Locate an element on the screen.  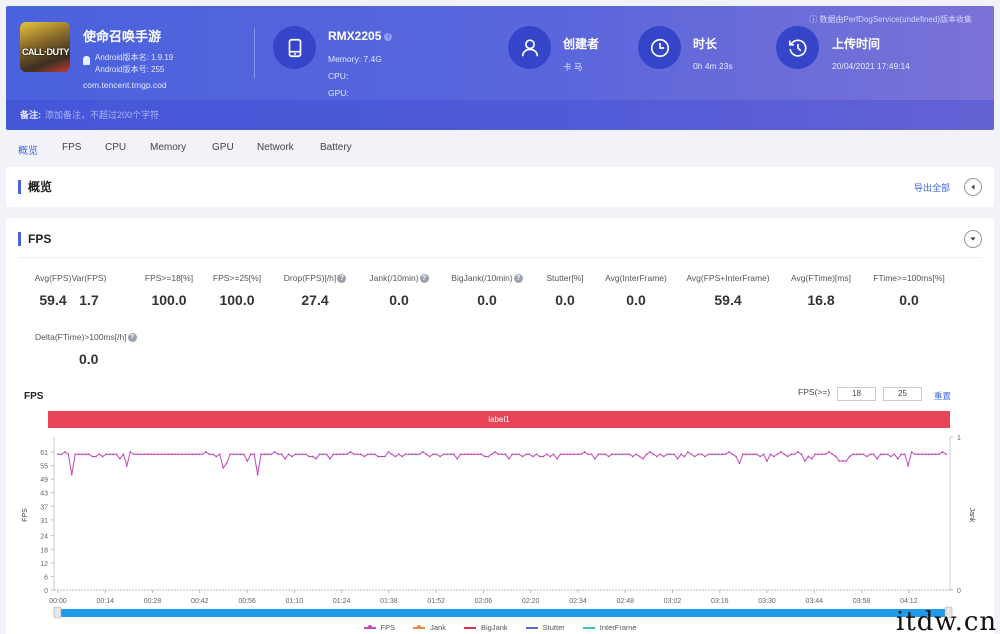
tab-fps: FPS is located at coordinates (71, 147).